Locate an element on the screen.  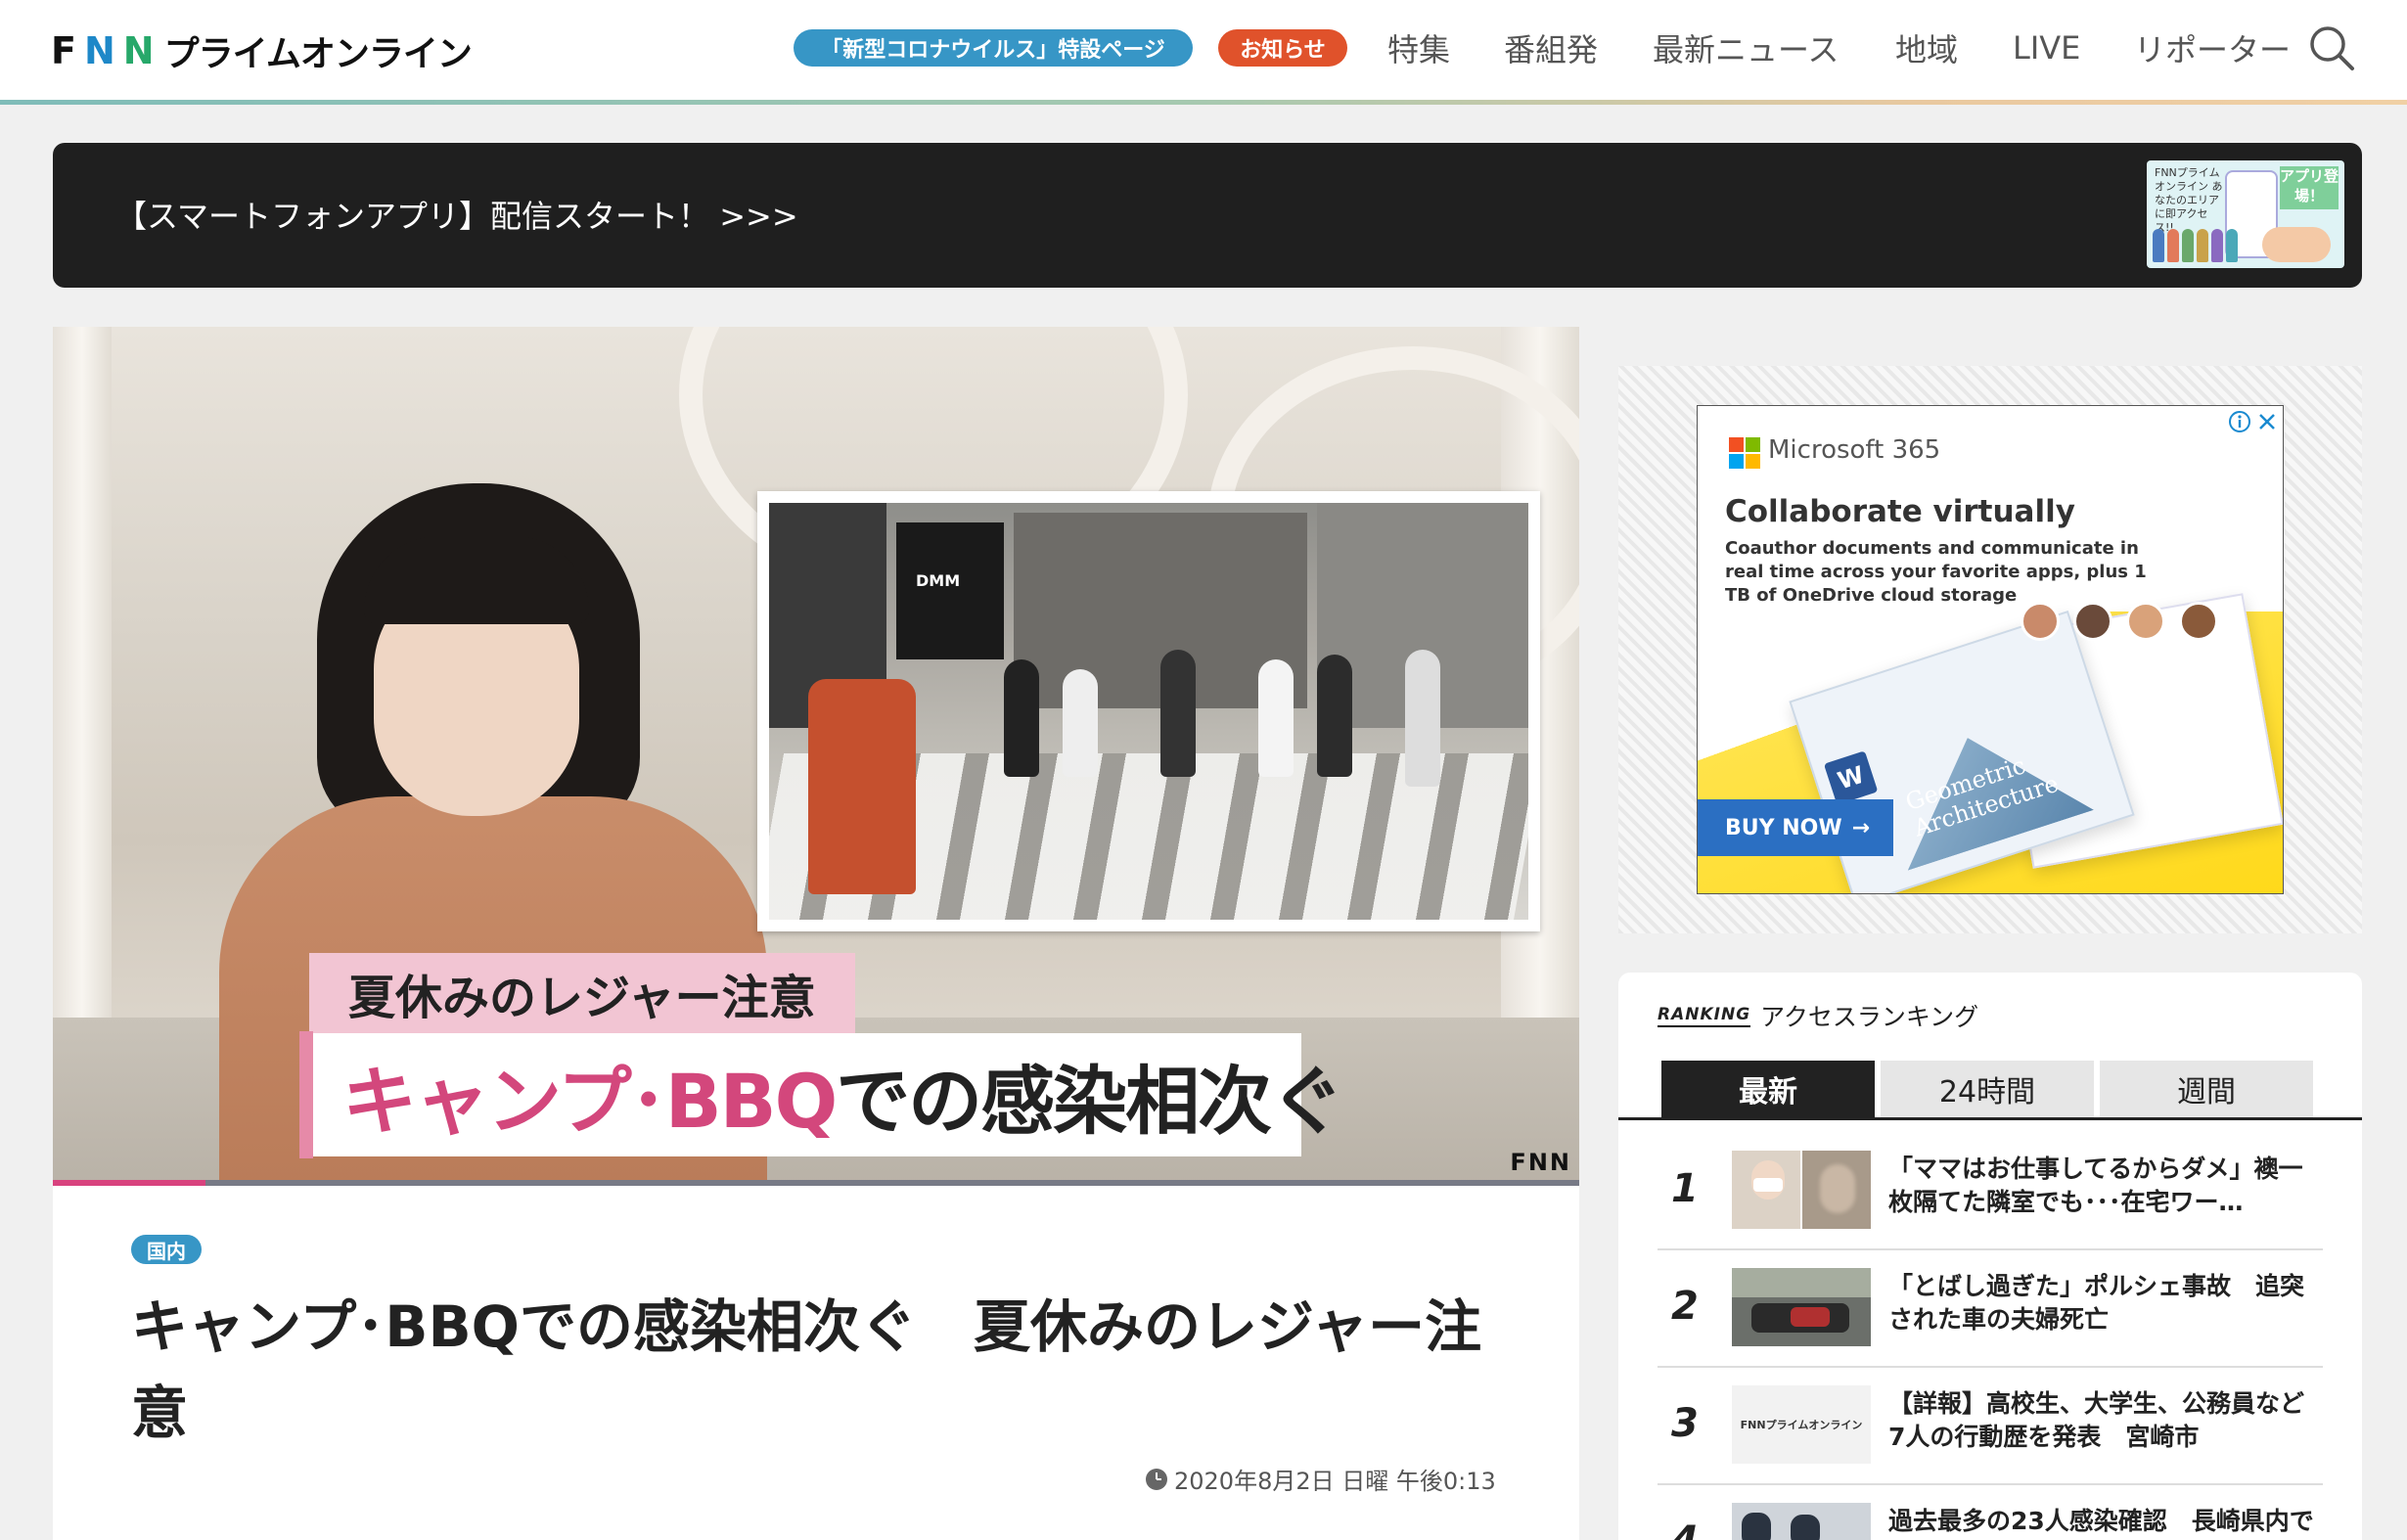
ad-brand: Microsoft 365 is located at coordinates (1855, 450).